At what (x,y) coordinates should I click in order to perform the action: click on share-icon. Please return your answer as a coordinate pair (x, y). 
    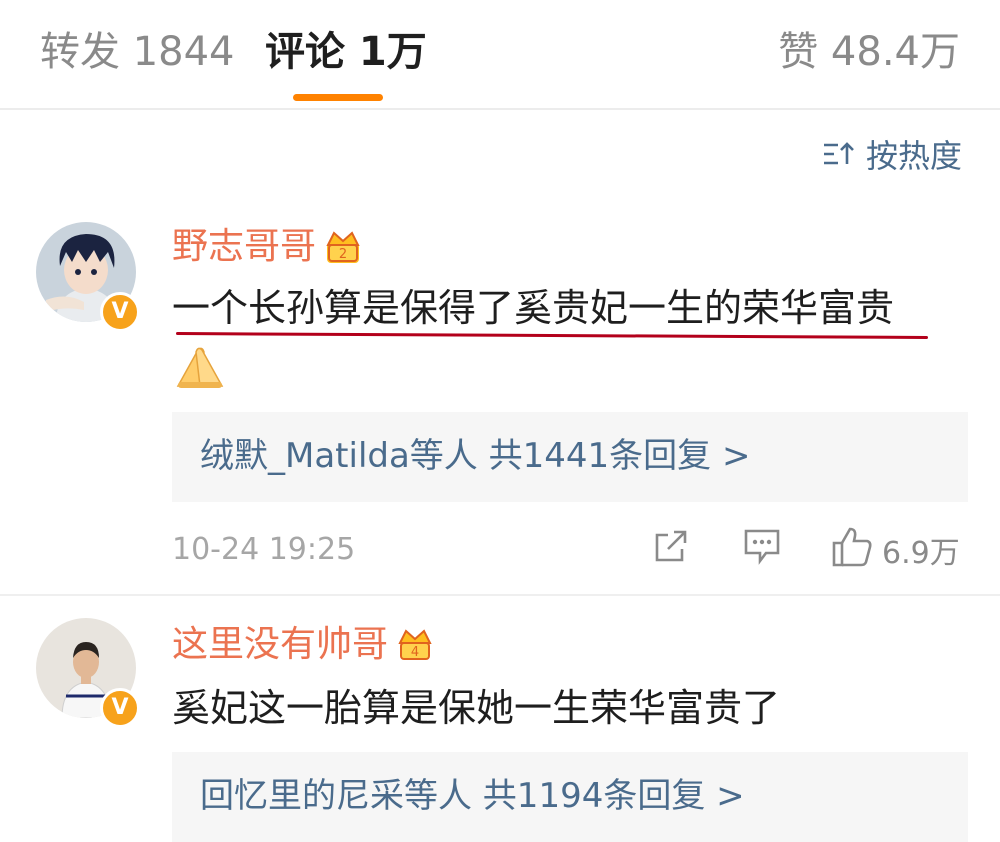
    Looking at the image, I should click on (671, 550).